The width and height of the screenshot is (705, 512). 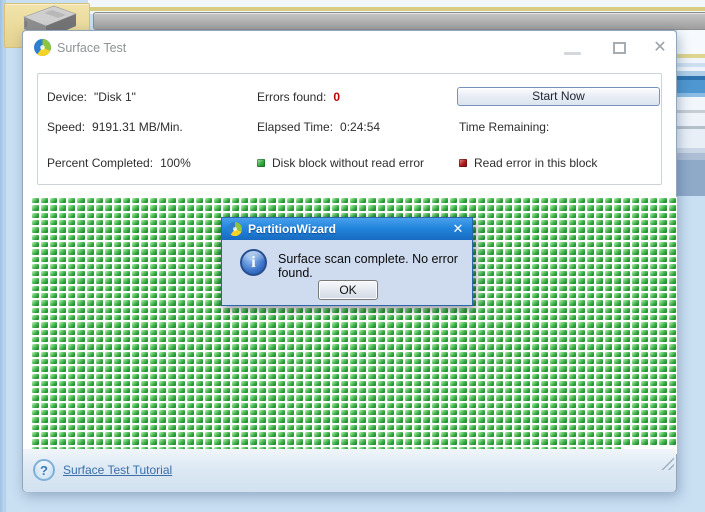 What do you see at coordinates (42, 47) in the screenshot?
I see `partition-wizard-logo-icon` at bounding box center [42, 47].